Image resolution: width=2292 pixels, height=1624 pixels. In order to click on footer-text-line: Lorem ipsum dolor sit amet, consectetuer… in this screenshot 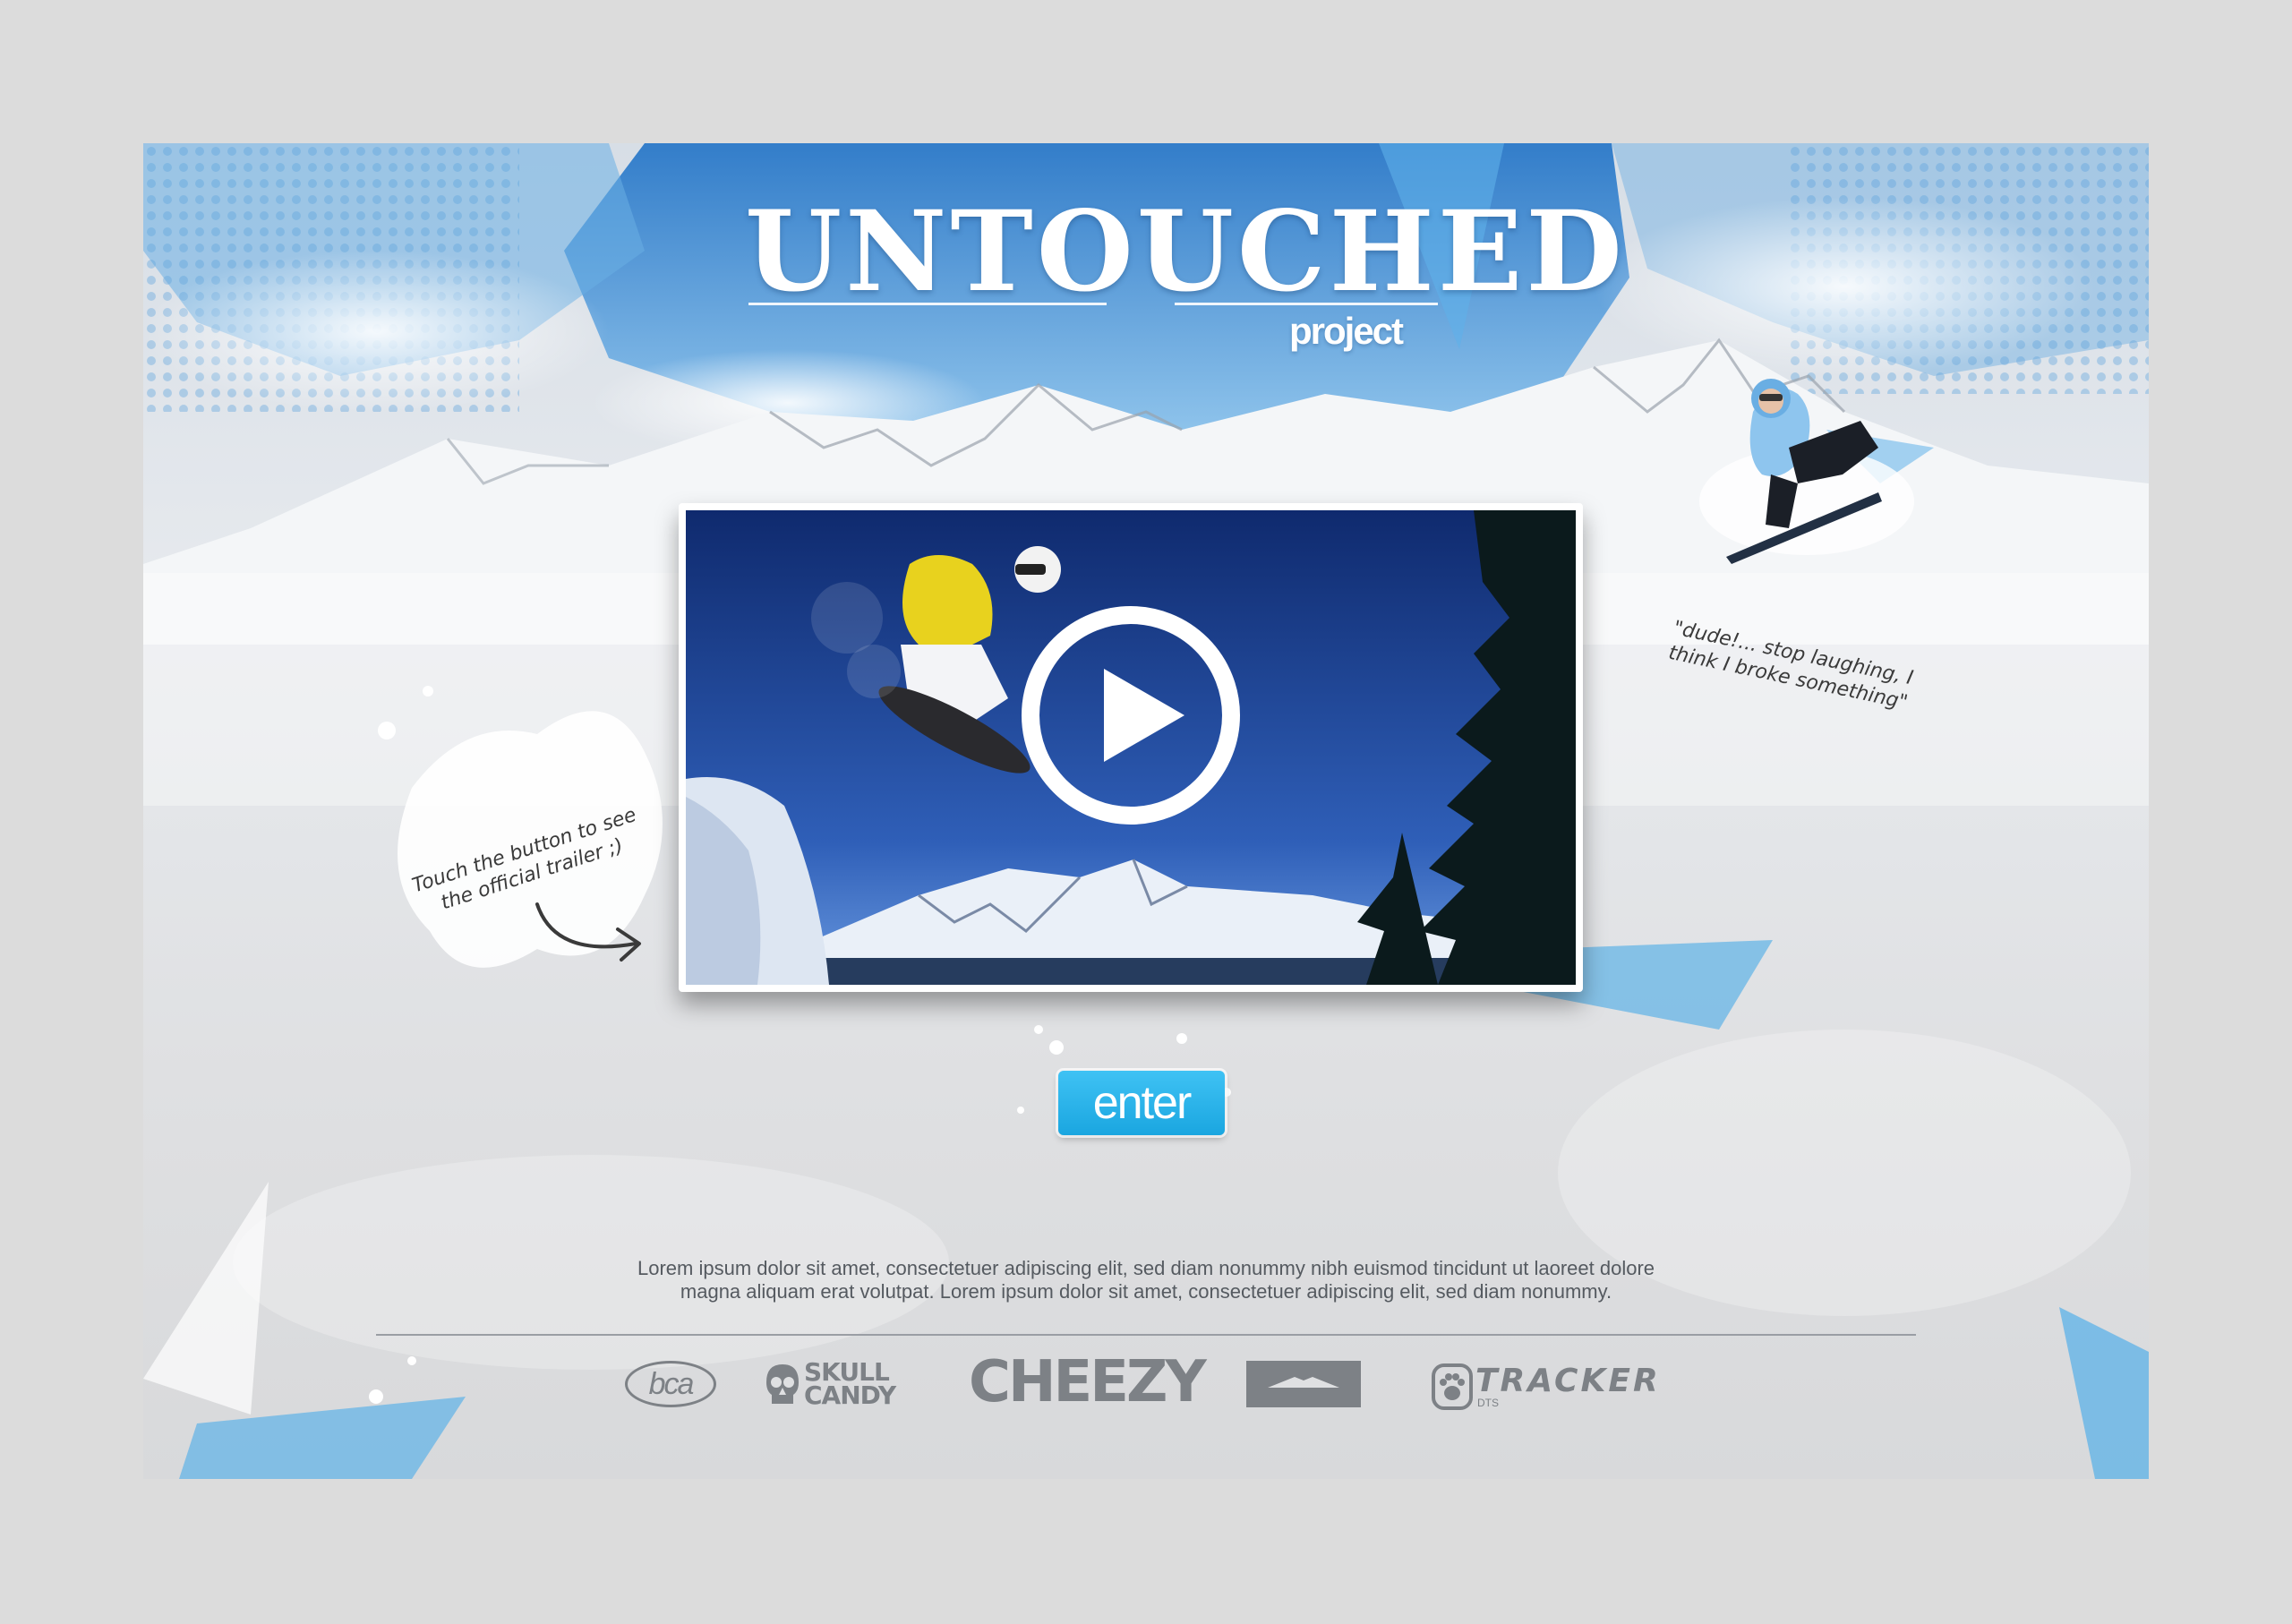, I will do `click(1146, 1268)`.